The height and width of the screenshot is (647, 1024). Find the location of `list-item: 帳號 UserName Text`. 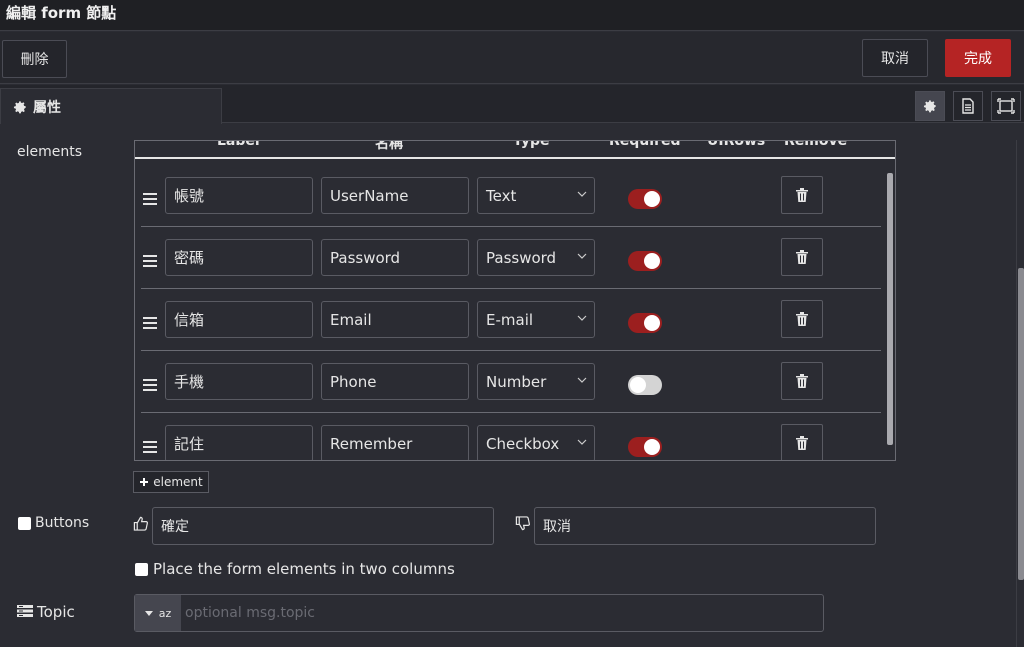

list-item: 帳號 UserName Text is located at coordinates (511, 196).